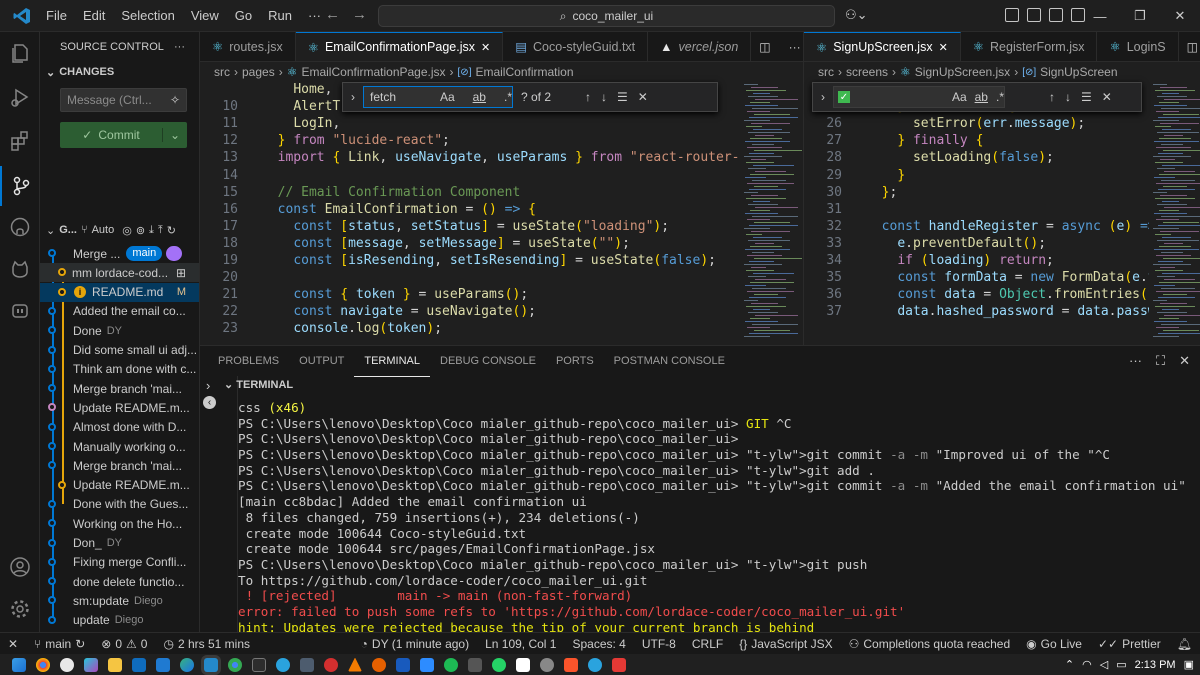 The height and width of the screenshot is (675, 1200). Describe the element at coordinates (451, 664) in the screenshot. I see `spotify-icon` at that location.